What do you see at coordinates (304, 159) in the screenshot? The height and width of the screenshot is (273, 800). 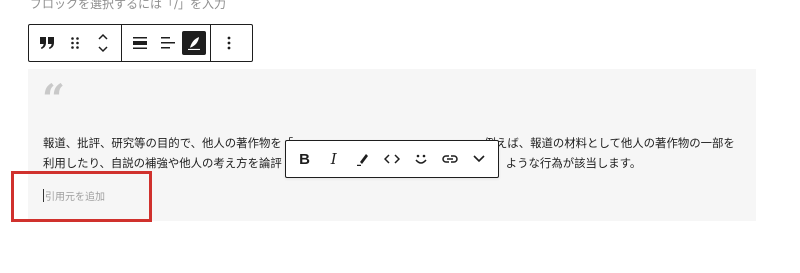 I see `bold-button: B` at bounding box center [304, 159].